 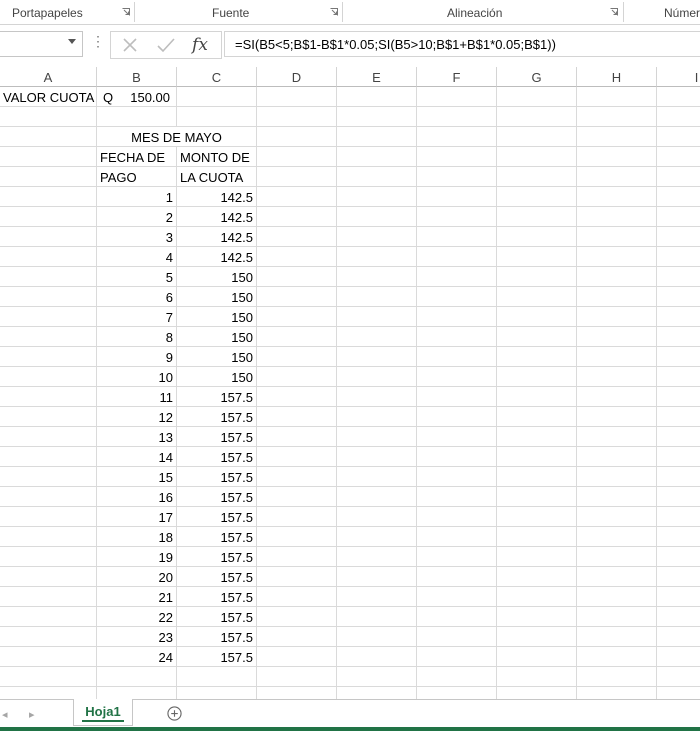 I want to click on payment-day: 1, so click(x=137, y=197).